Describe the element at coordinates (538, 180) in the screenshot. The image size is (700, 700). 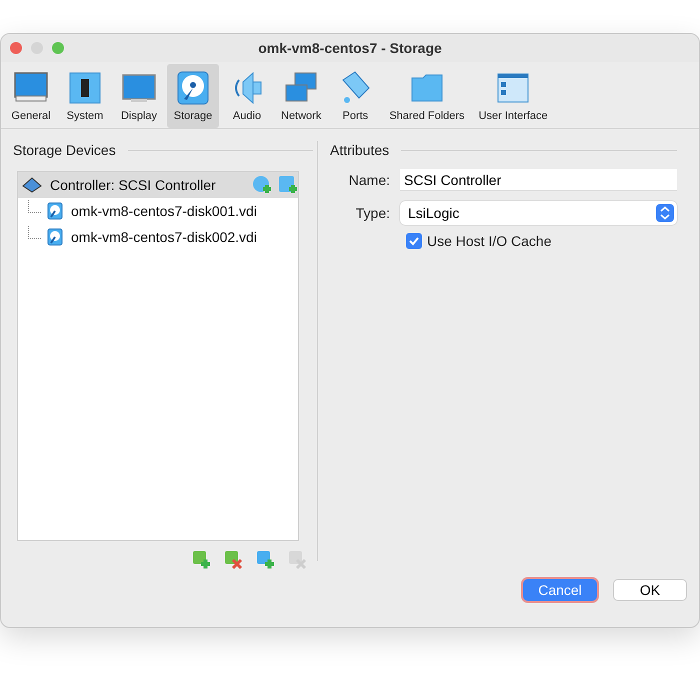
I see `name-field: SCSI Controller` at that location.